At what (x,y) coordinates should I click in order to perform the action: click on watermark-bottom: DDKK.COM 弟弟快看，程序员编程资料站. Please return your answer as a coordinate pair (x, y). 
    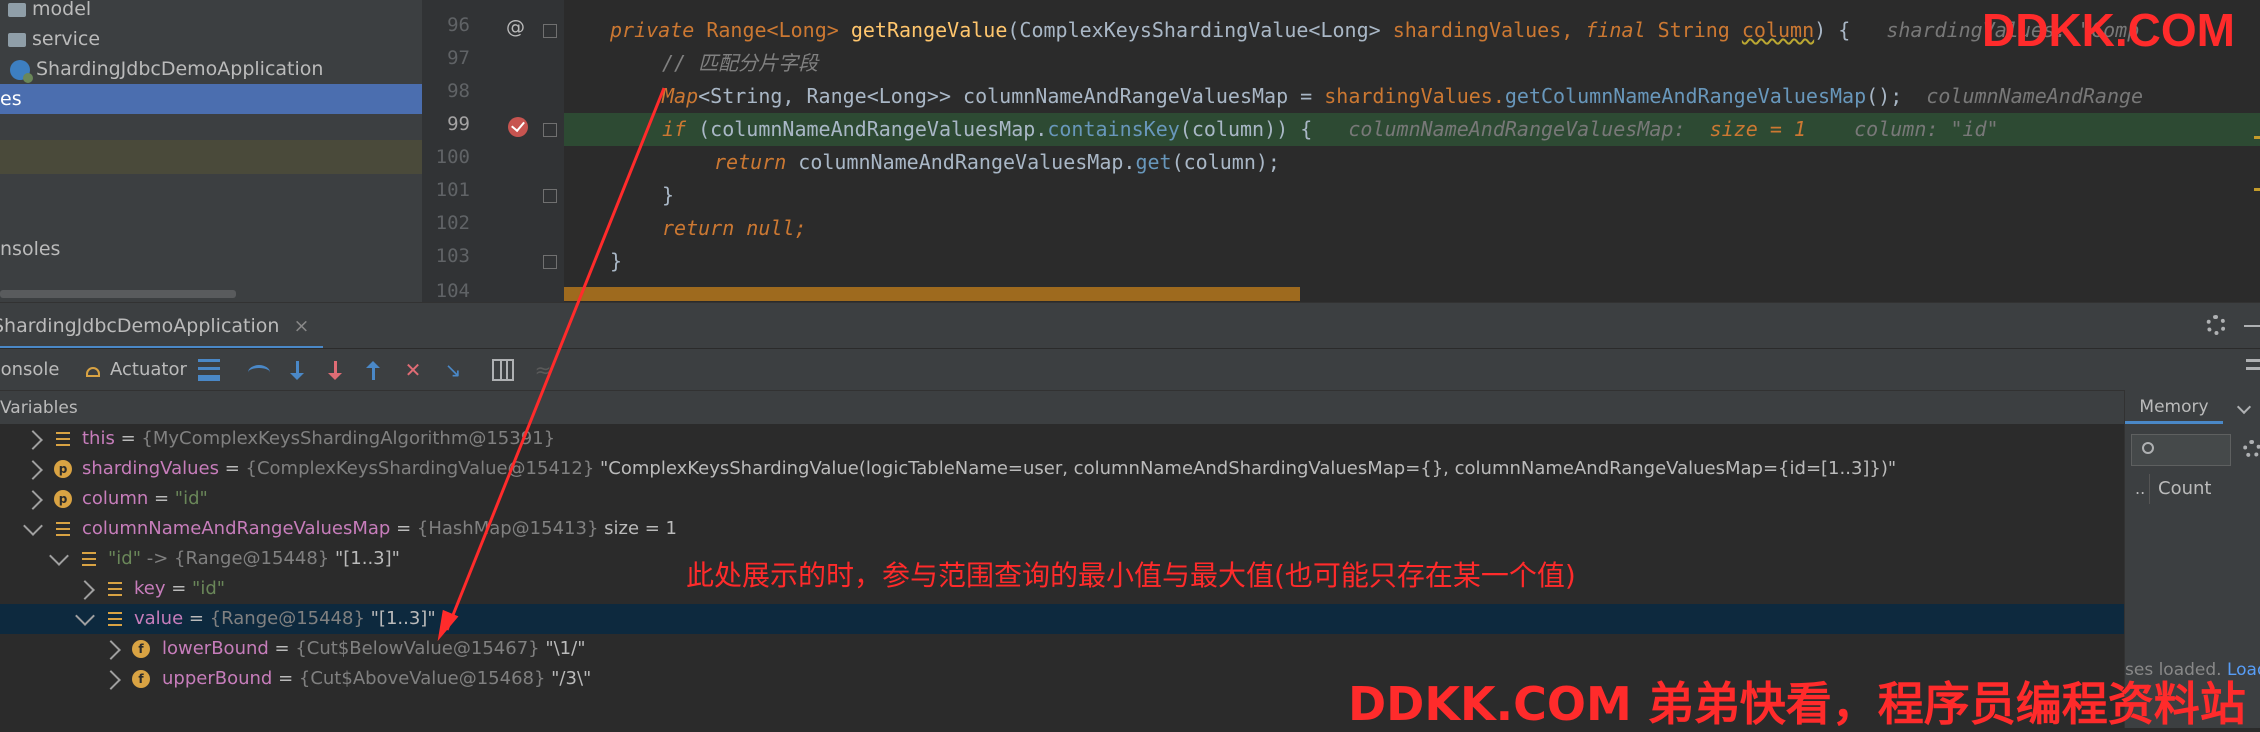
    Looking at the image, I should click on (1797, 704).